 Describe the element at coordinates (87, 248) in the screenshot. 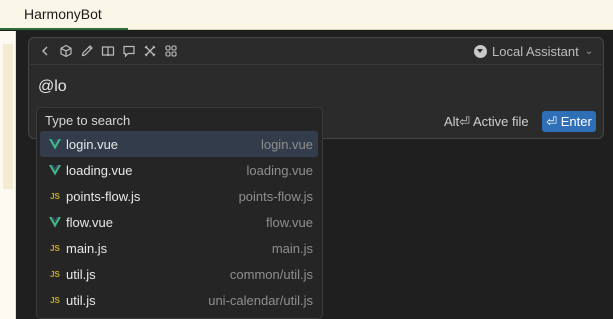

I see `file-name: main.js` at that location.